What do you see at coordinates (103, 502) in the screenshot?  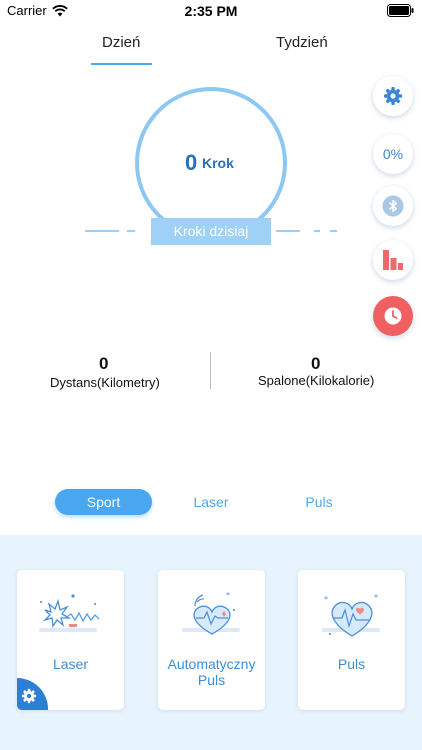 I see `segment-sport: Sport` at bounding box center [103, 502].